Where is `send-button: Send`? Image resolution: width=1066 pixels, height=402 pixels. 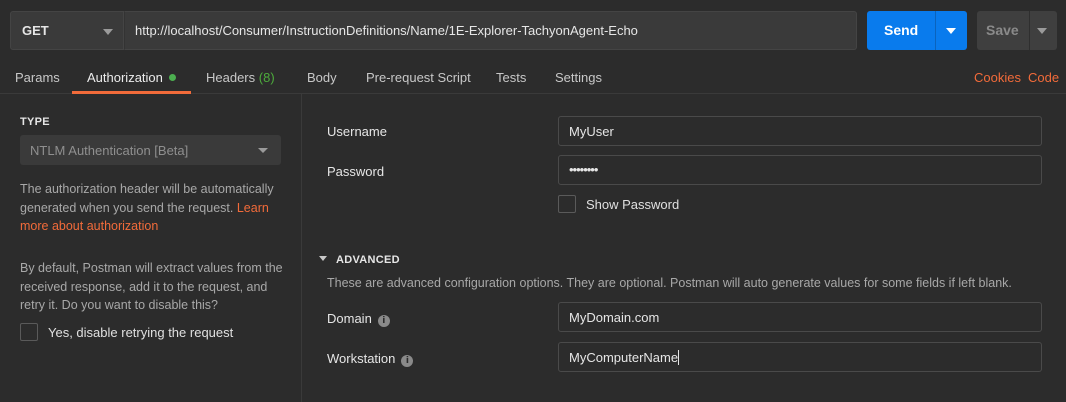 send-button: Send is located at coordinates (917, 30).